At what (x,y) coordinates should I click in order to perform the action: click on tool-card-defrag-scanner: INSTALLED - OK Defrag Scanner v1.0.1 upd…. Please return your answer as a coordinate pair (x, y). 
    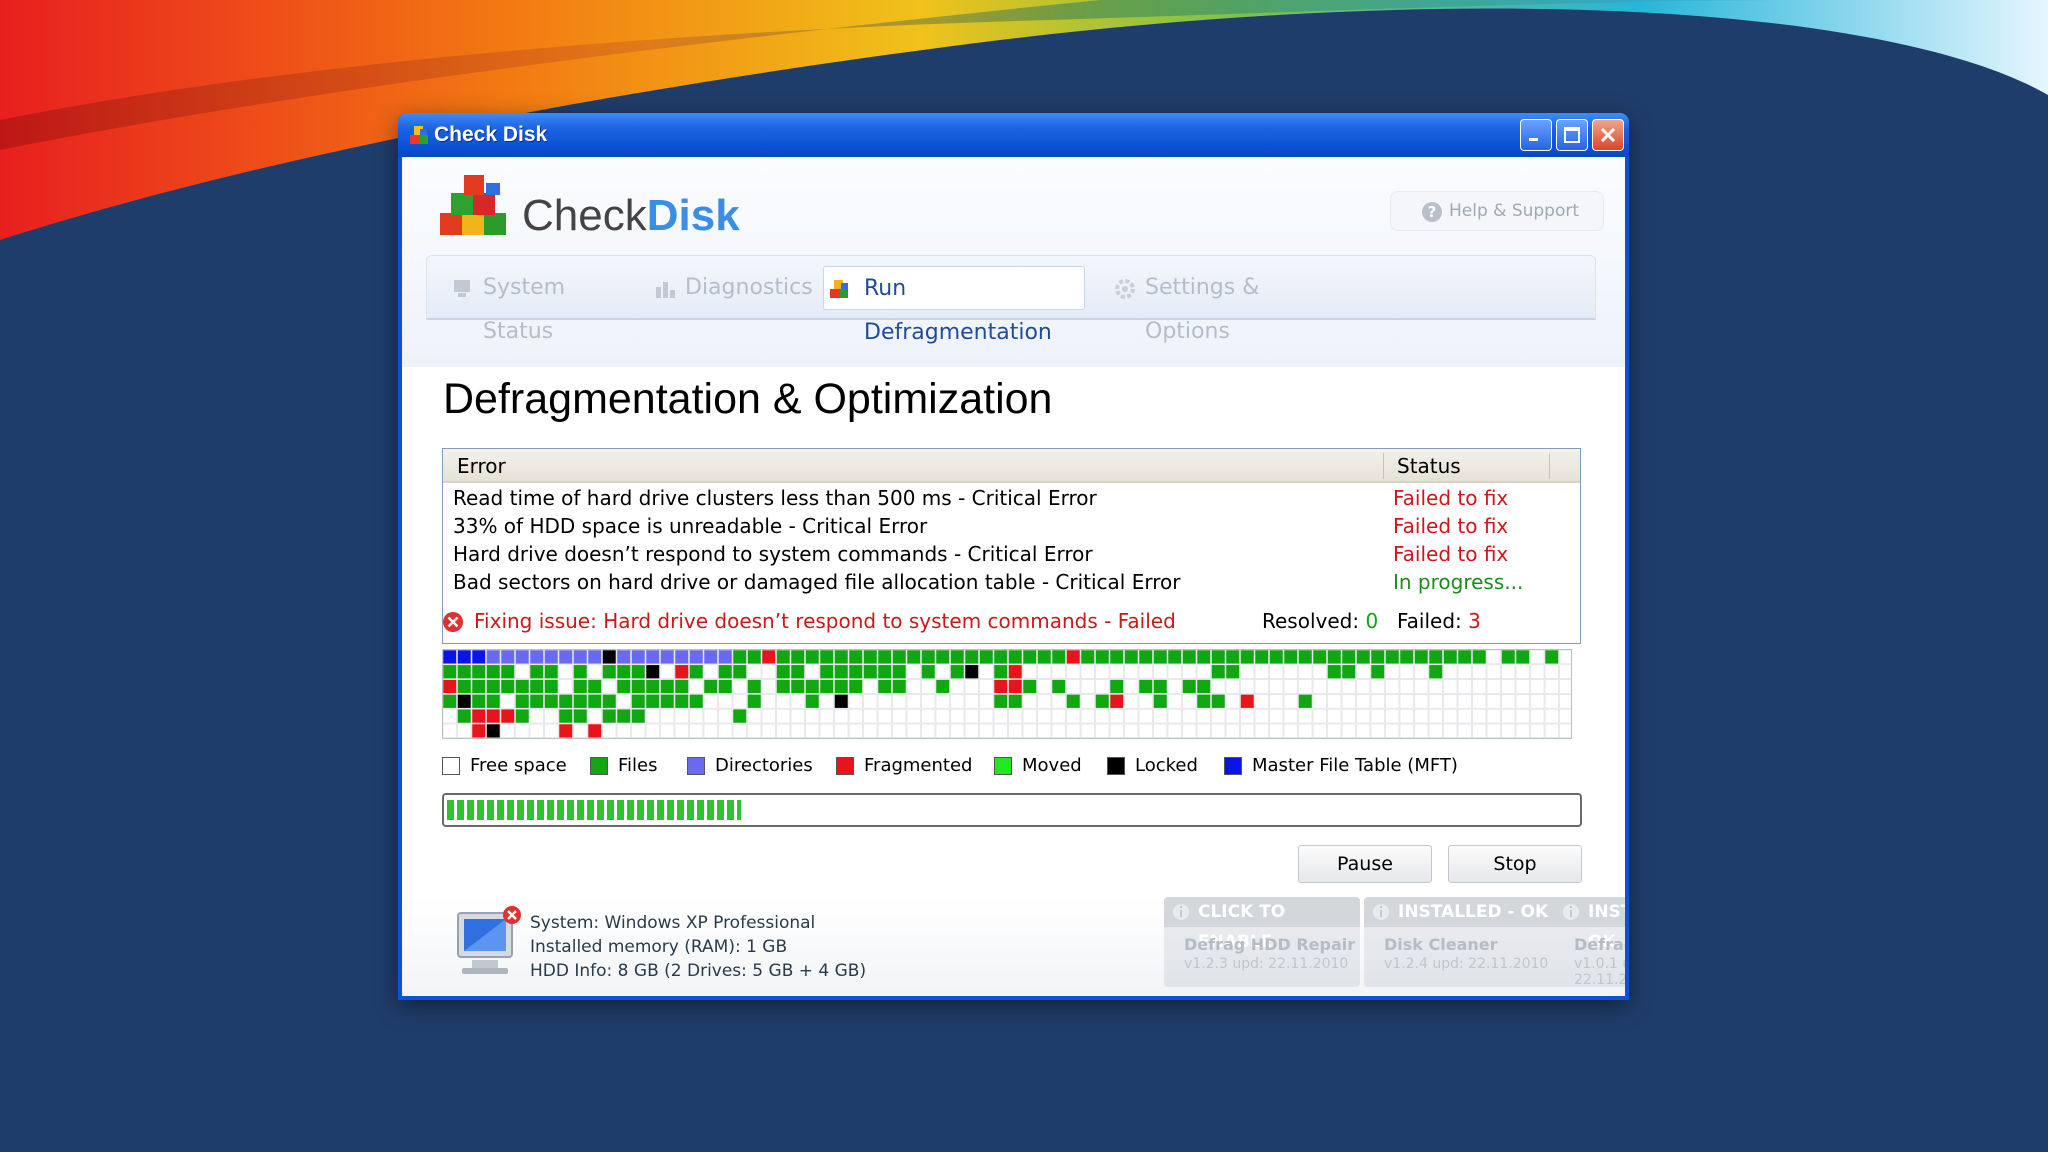
    Looking at the image, I should click on (1589, 942).